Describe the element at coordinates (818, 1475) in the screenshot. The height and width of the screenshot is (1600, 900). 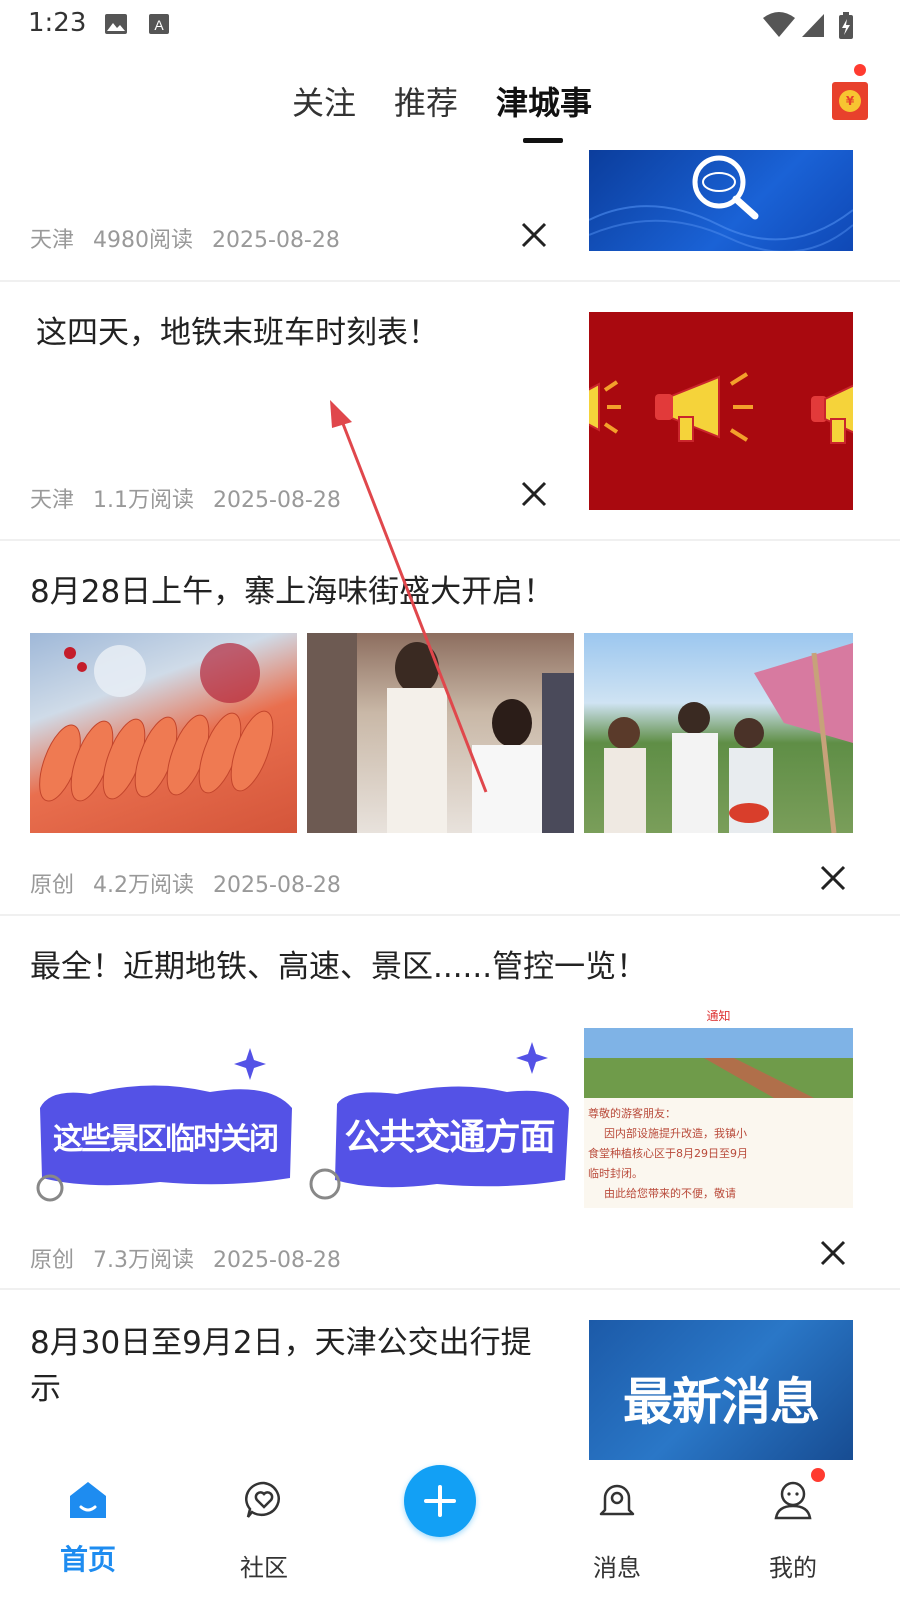
I see `profile-notification-badge` at that location.